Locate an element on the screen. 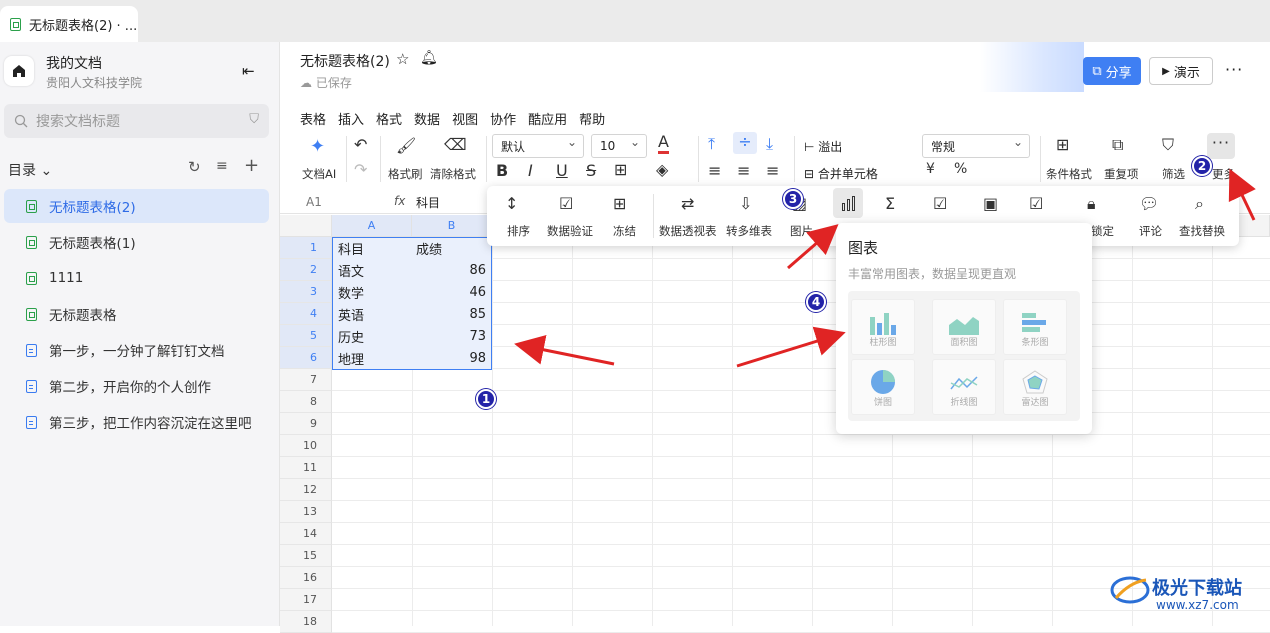 The image size is (1270, 633). step-badge-3: 3 is located at coordinates (793, 199).